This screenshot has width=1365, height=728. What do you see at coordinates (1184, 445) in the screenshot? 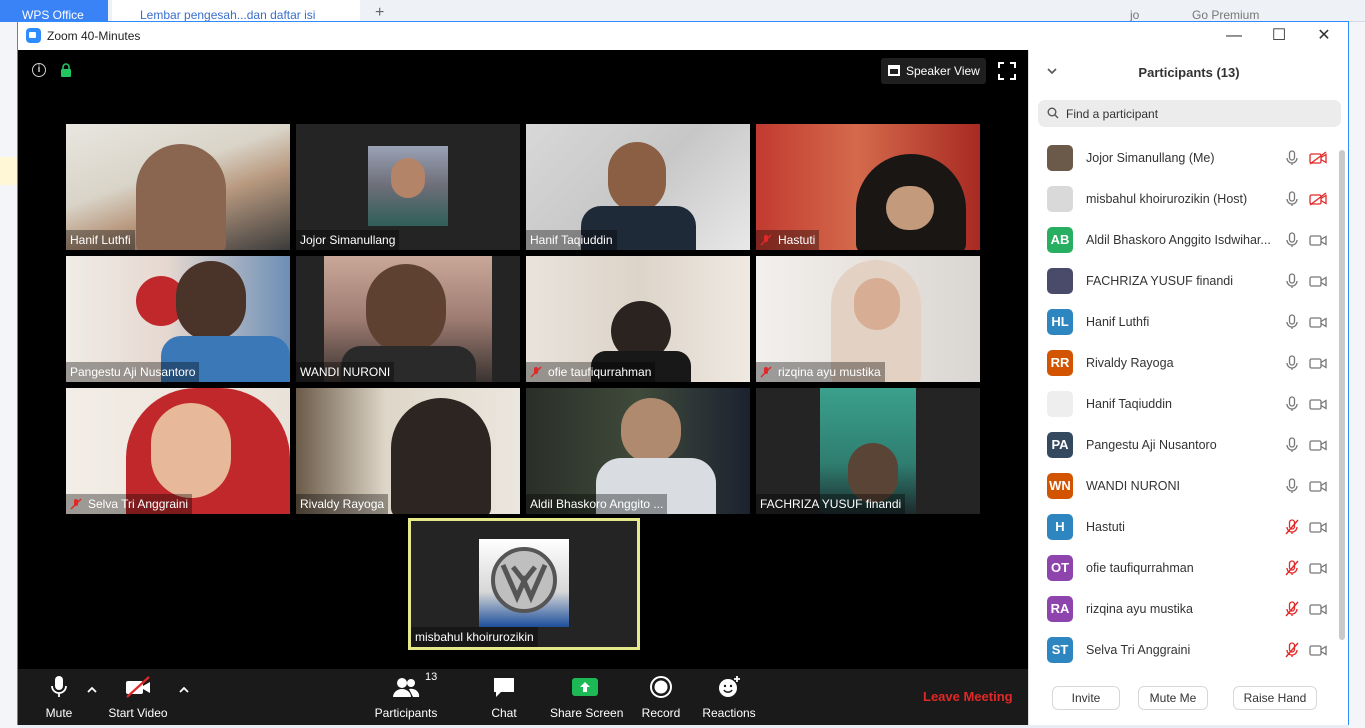
I see `participant-row: PA Pangestu Aji Nusantoro` at bounding box center [1184, 445].